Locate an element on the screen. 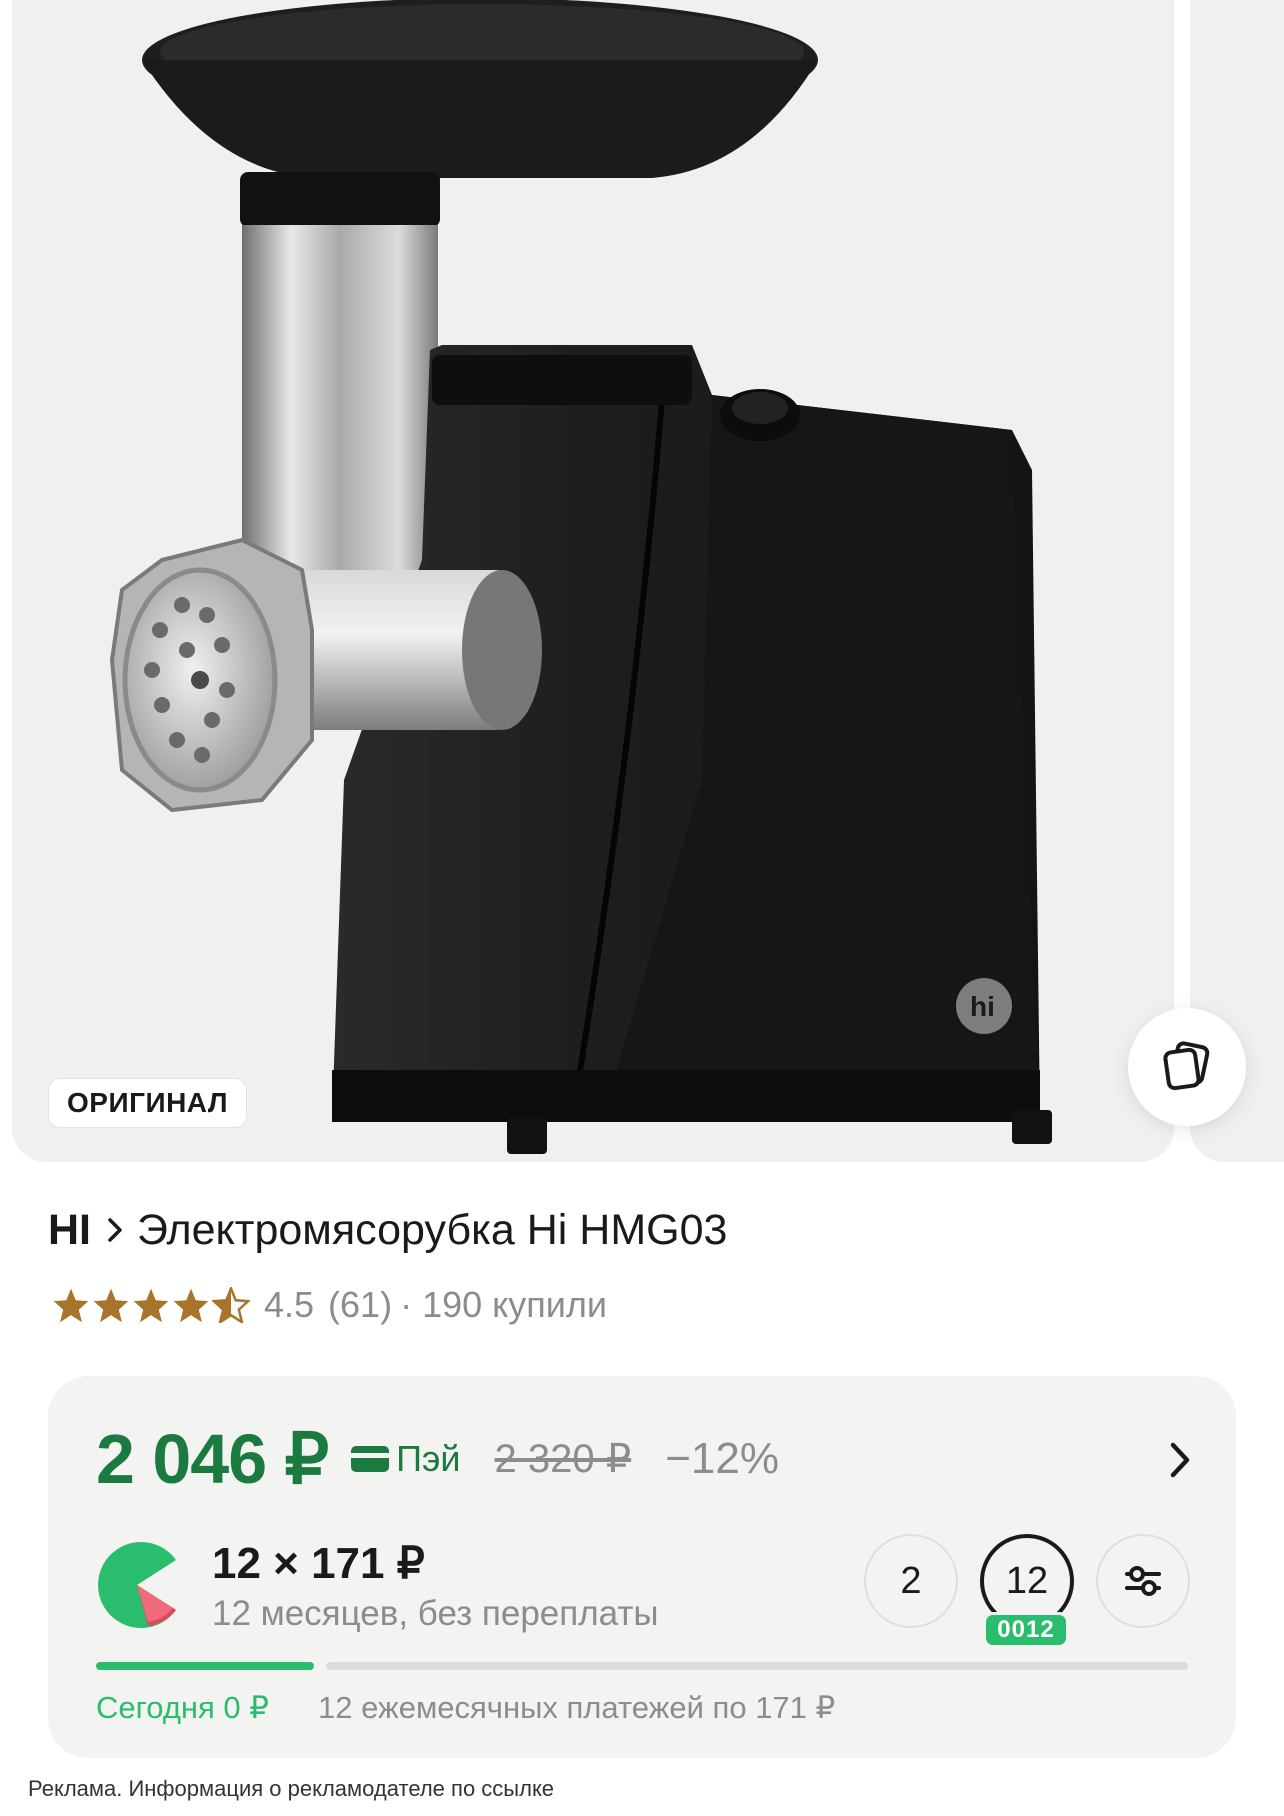 The width and height of the screenshot is (1284, 1816). product-title-row: HI Электромясорубка Hi HMG03 is located at coordinates (387, 1230).